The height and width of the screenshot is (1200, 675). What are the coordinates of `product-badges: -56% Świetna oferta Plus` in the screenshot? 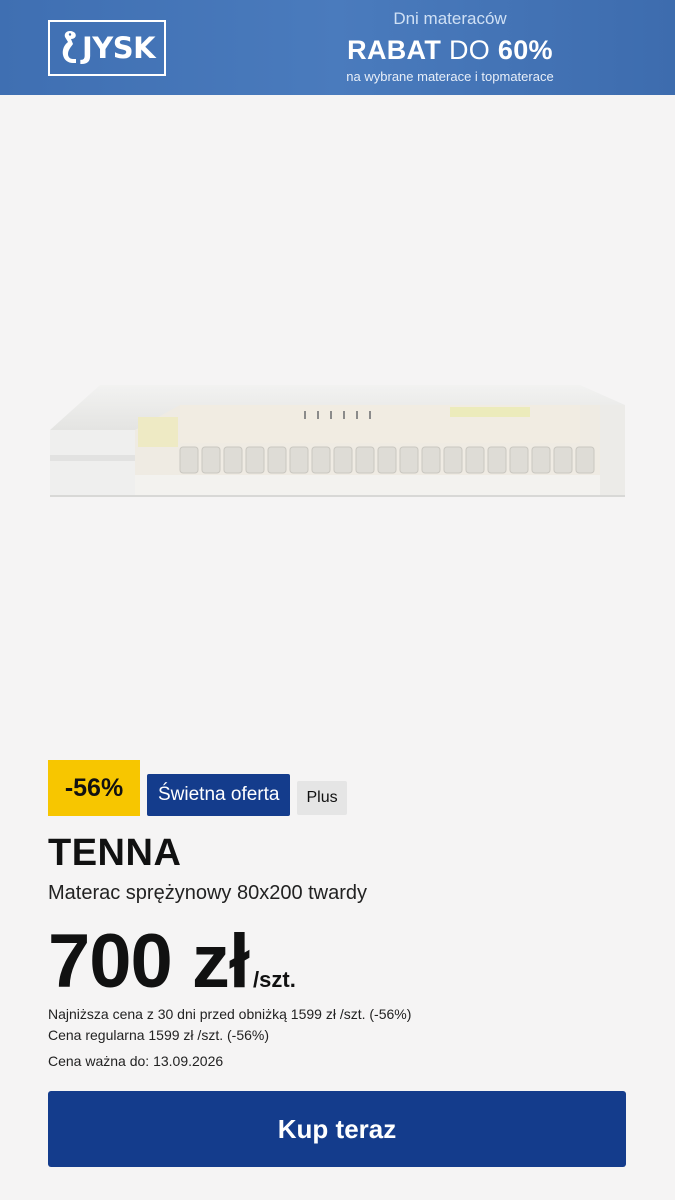 It's located at (197, 788).